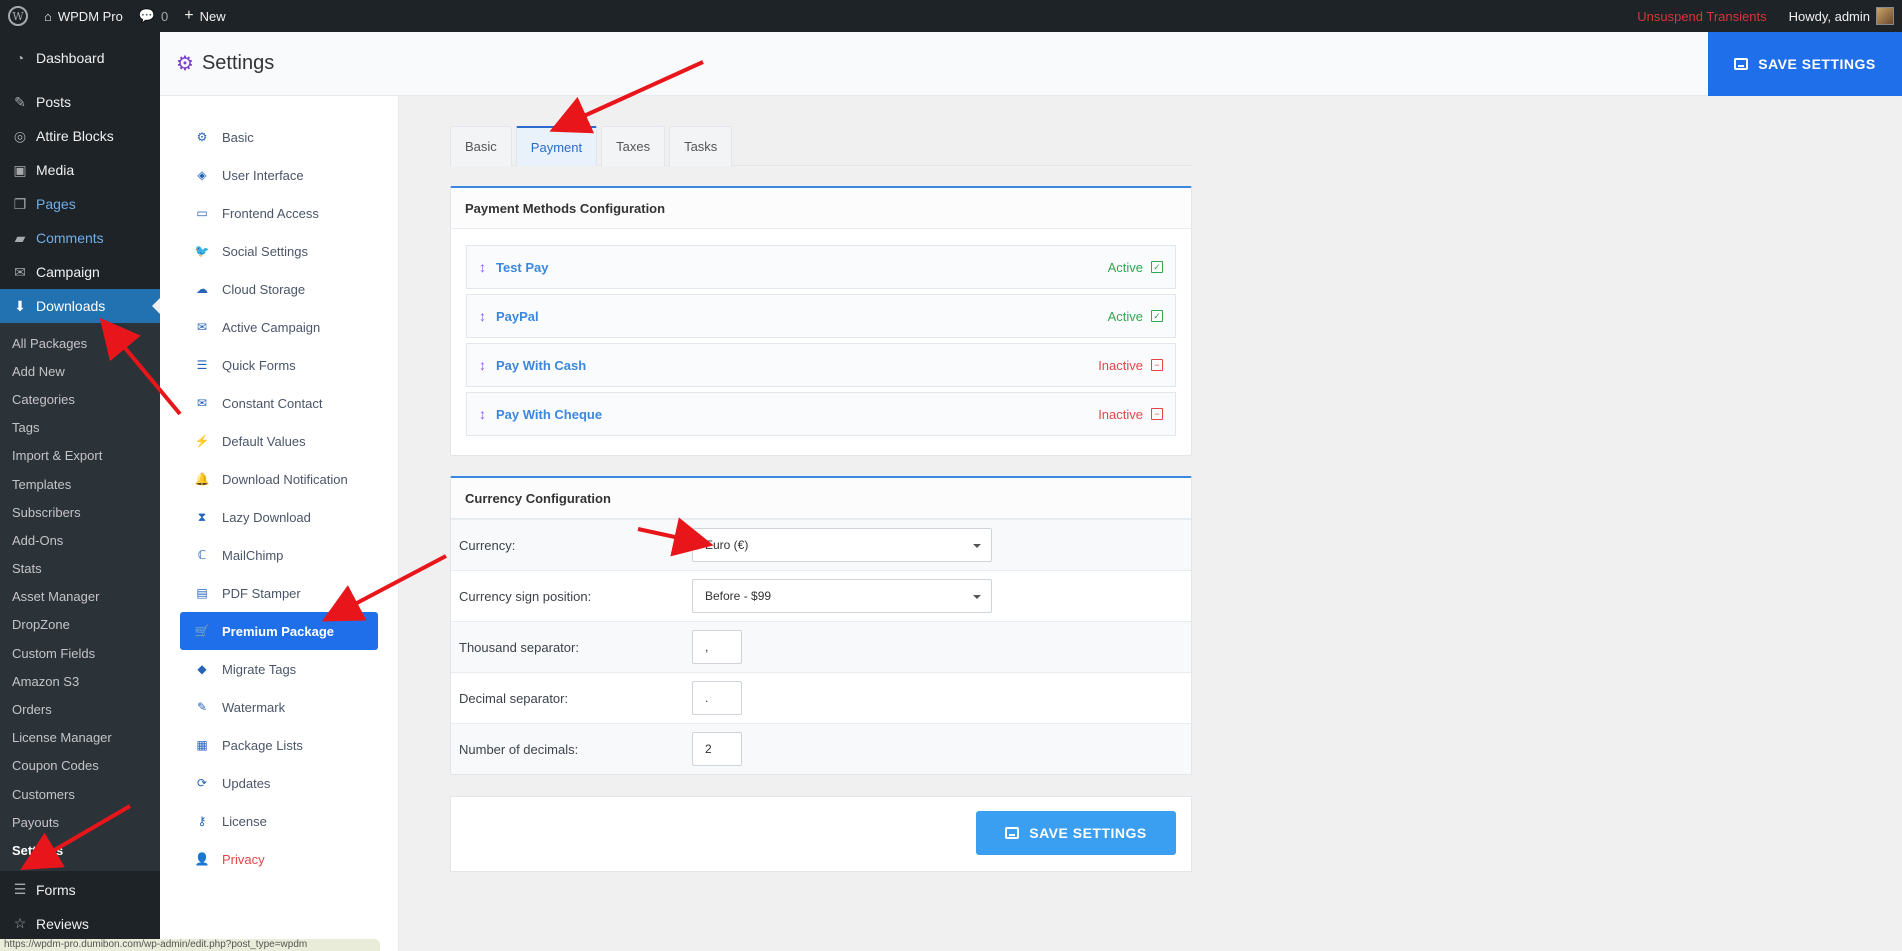  Describe the element at coordinates (1805, 64) in the screenshot. I see `save-settings-top-button: SAVE SETTINGS` at that location.